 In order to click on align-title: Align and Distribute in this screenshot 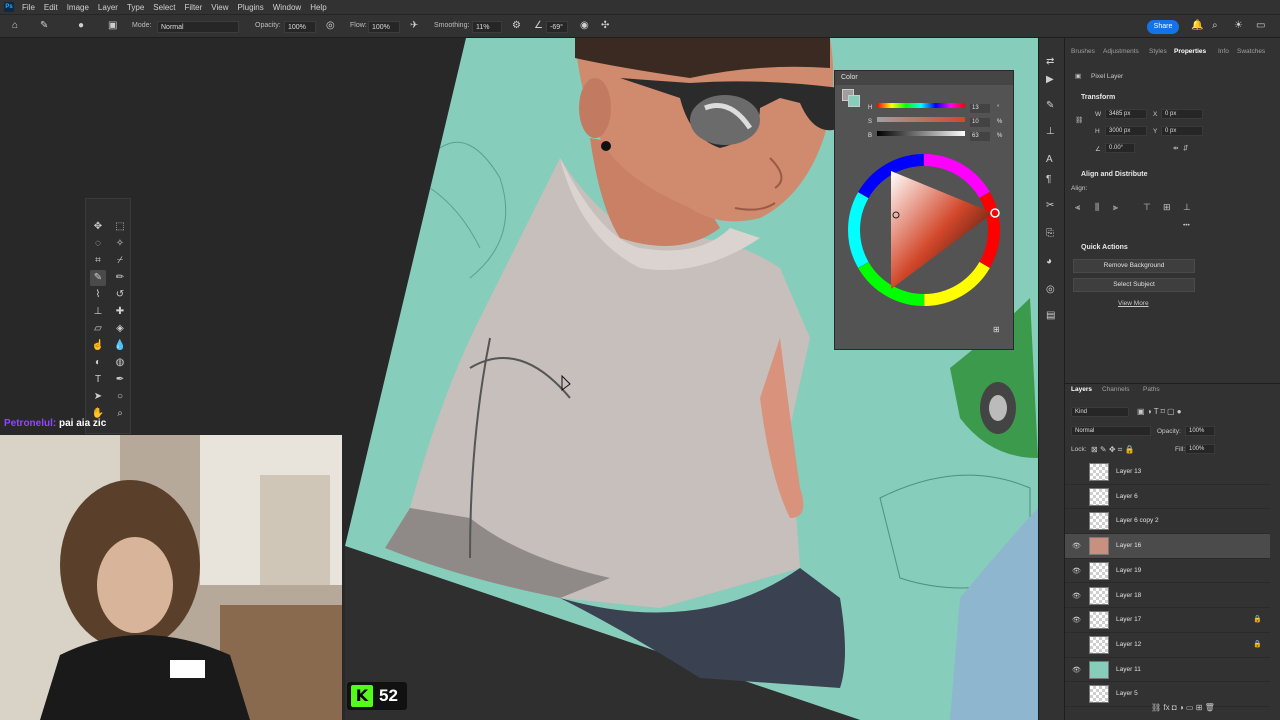, I will do `click(1114, 174)`.